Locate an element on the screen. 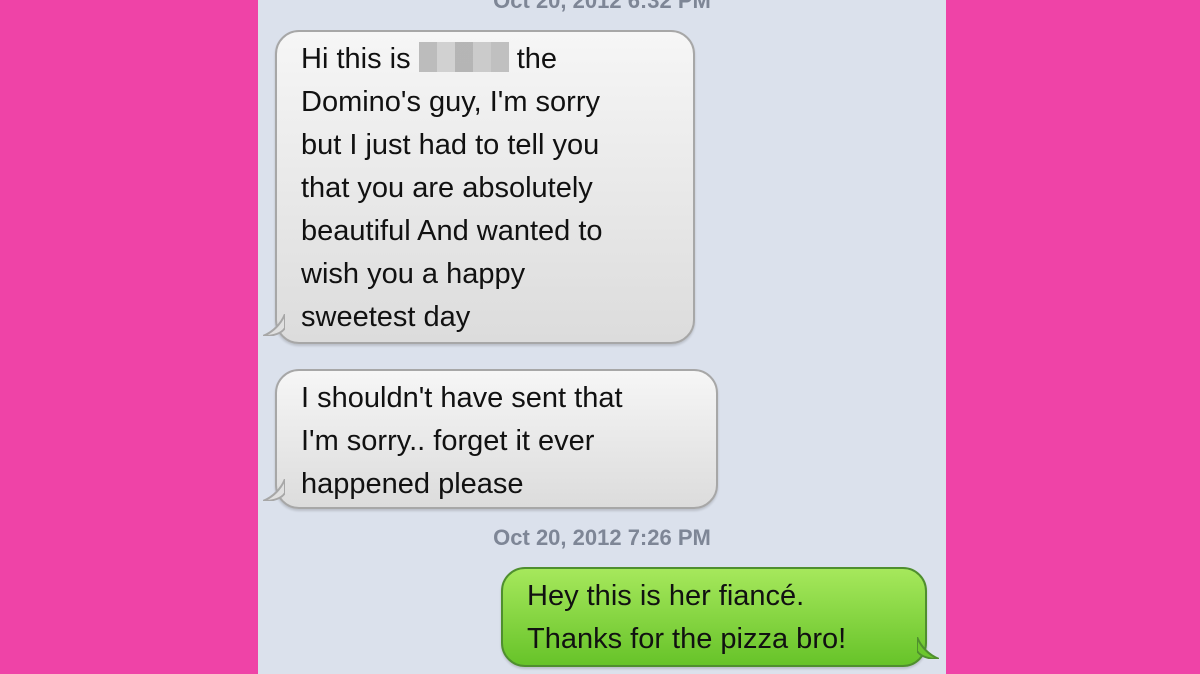  message-line: Domino's guy, I'm sorry is located at coordinates (450, 102).